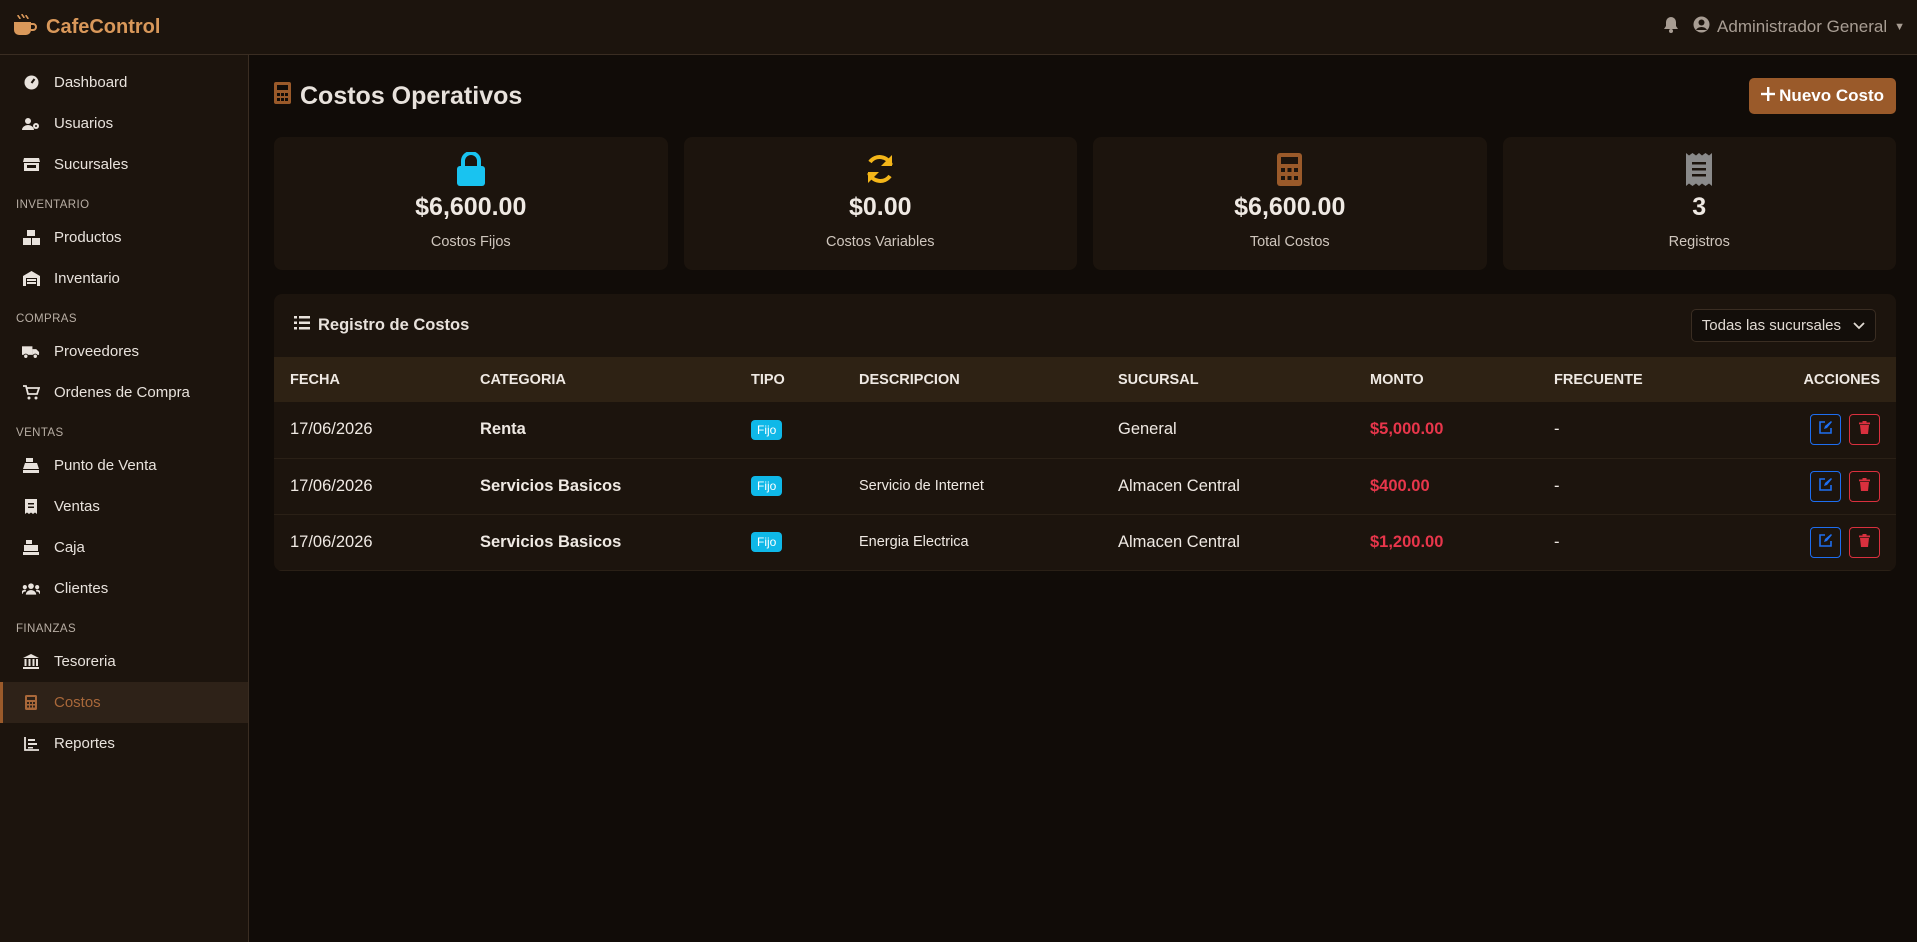  I want to click on sidebar-item-dashboard: Dashboard, so click(124, 82).